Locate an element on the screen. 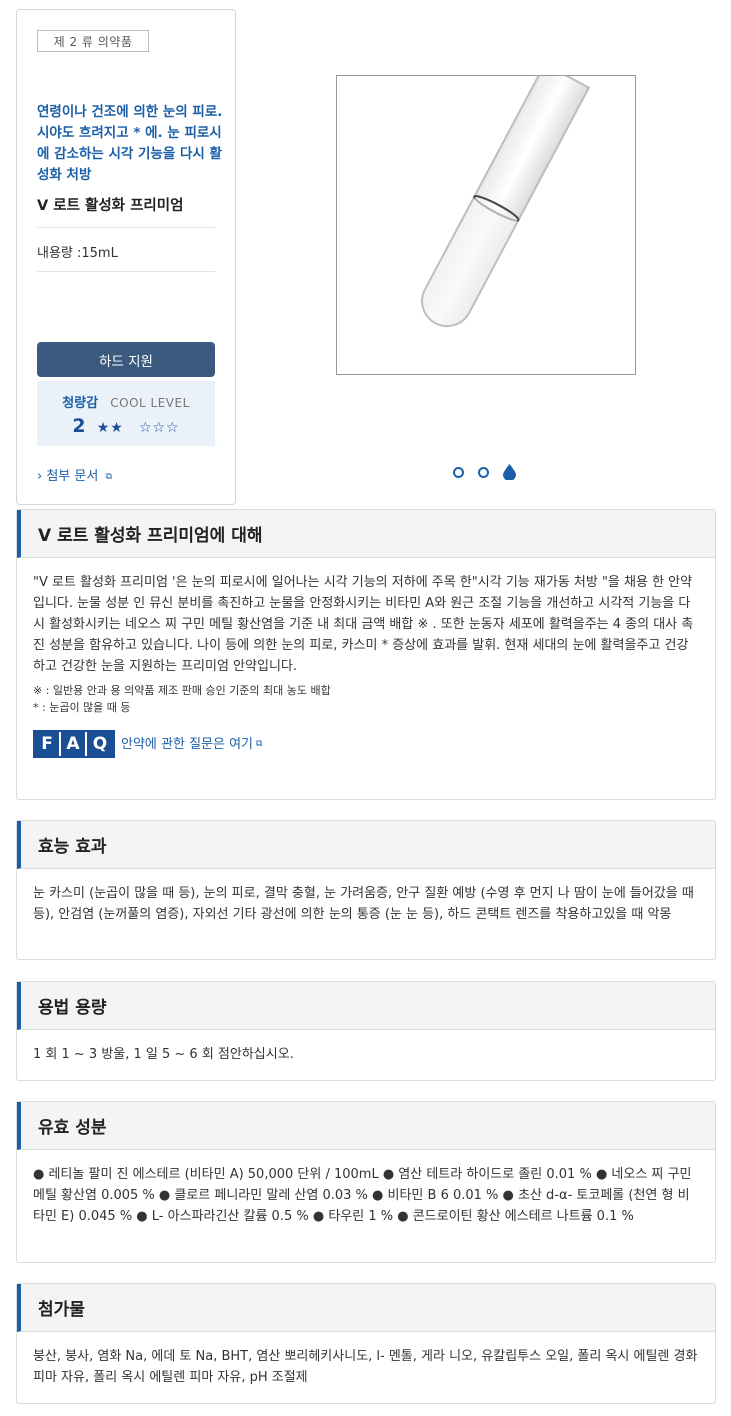 This screenshot has height=1416, width=731. dosage-text: 1 회 1 ~ 3 방울, 1 일 5 ~ 6 회 점안하십시오. is located at coordinates (163, 1054).